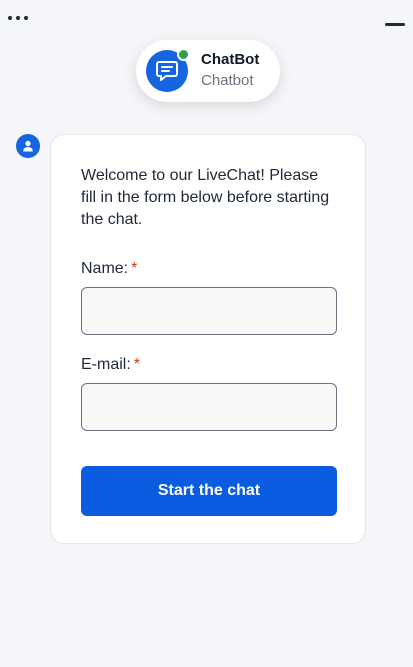 Image resolution: width=413 pixels, height=667 pixels. I want to click on user-icon, so click(28, 146).